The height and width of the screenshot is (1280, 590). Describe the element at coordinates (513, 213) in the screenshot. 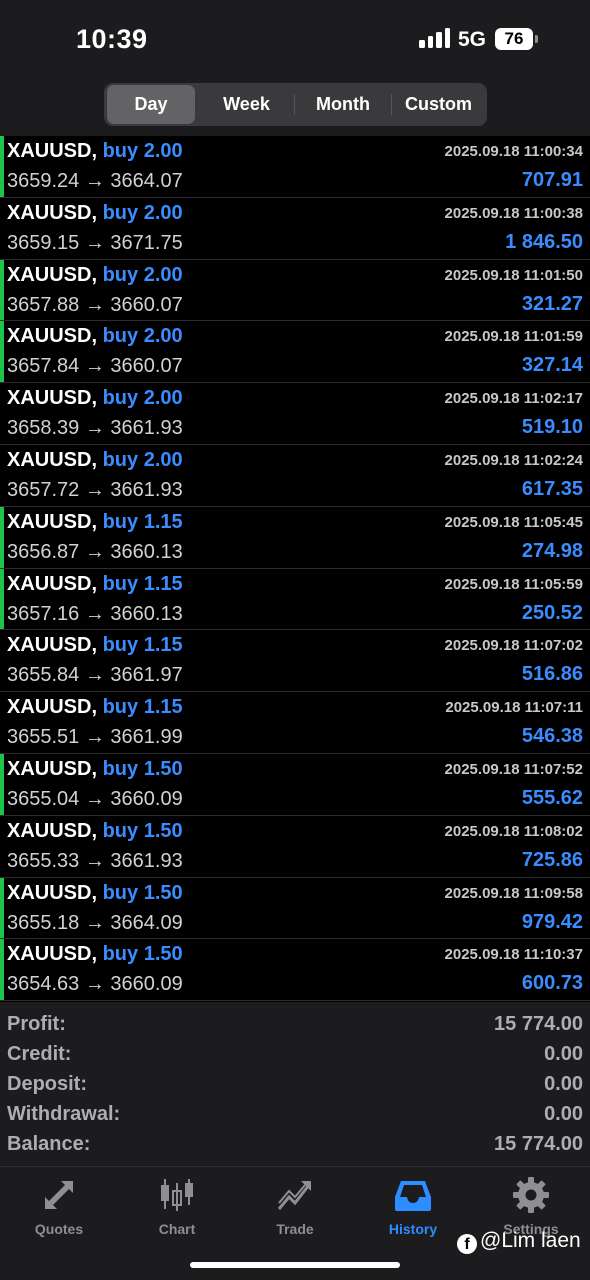

I see `deal-time: 2025.09.18 11:00:38` at that location.